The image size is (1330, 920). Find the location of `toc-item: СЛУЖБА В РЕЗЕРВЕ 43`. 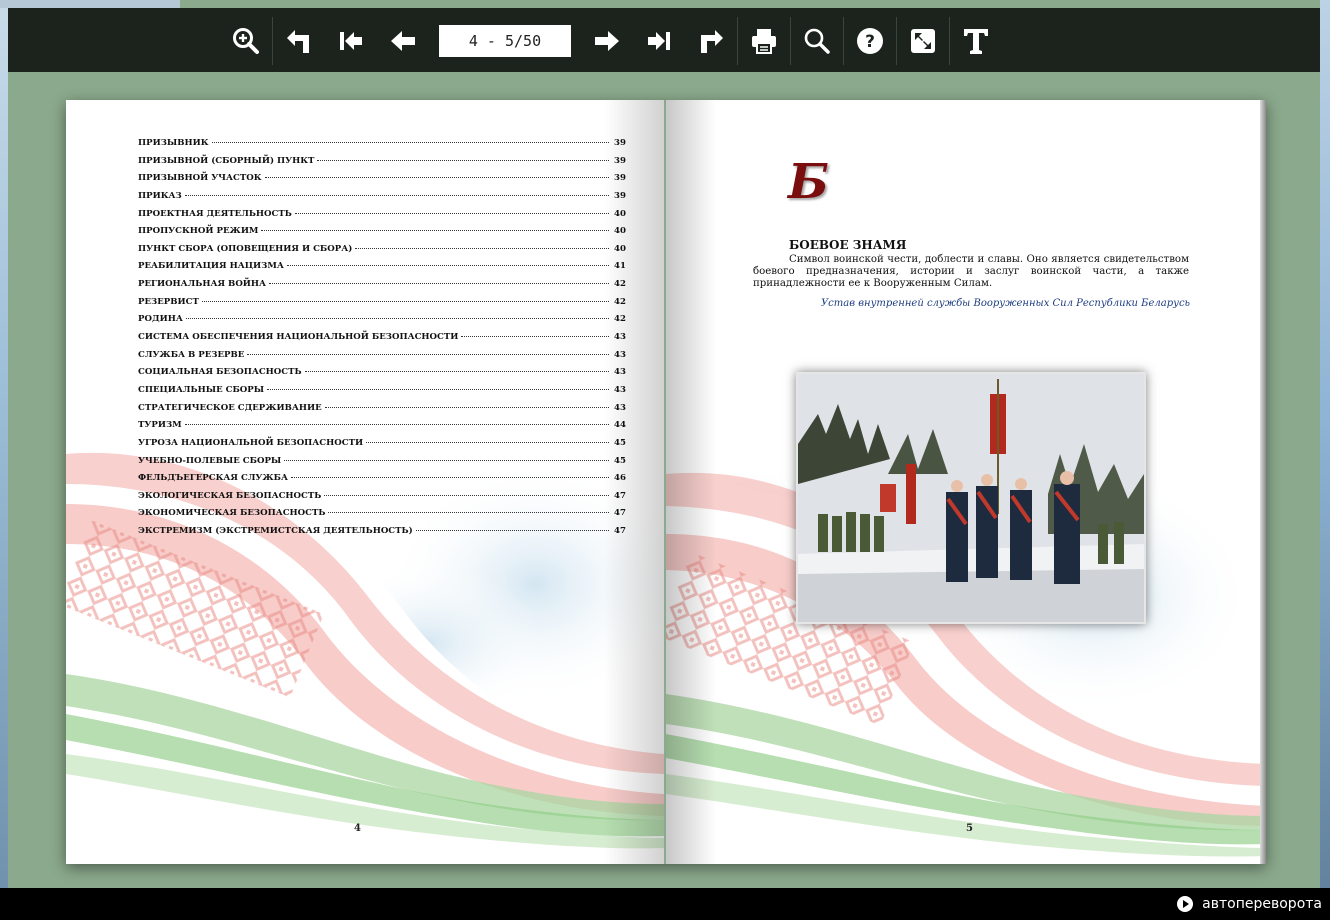

toc-item: СЛУЖБА В РЕЗЕРВЕ 43 is located at coordinates (382, 359).